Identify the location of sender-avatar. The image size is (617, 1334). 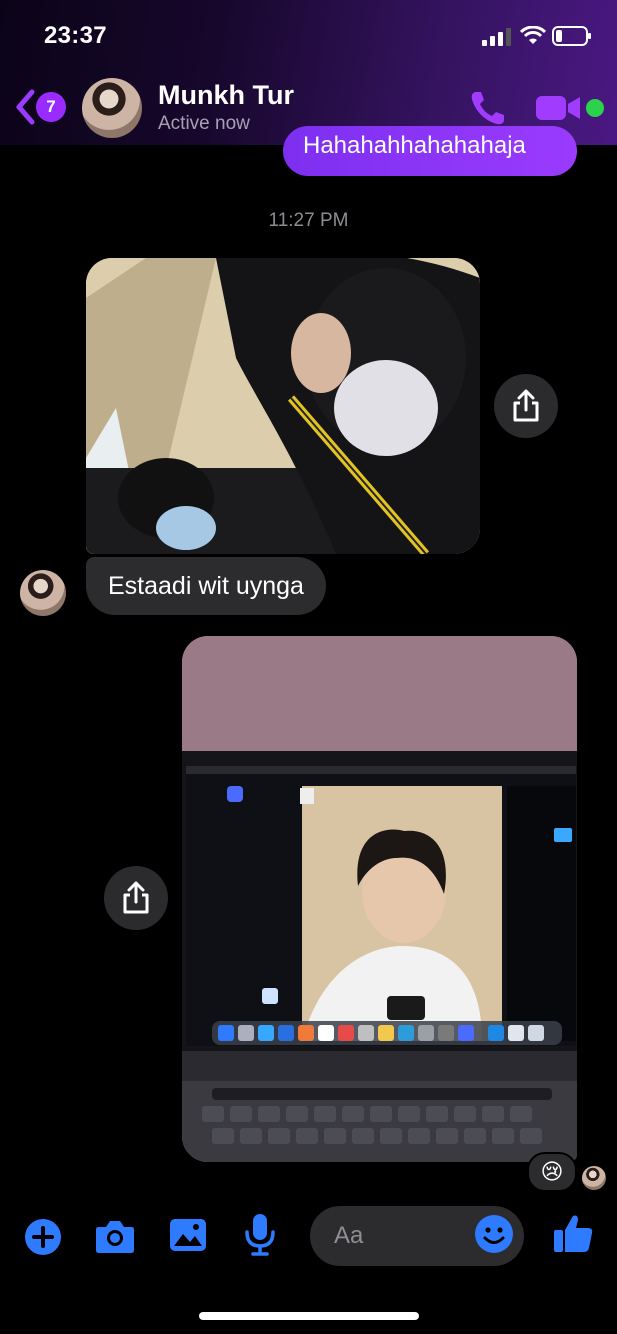
(43, 593).